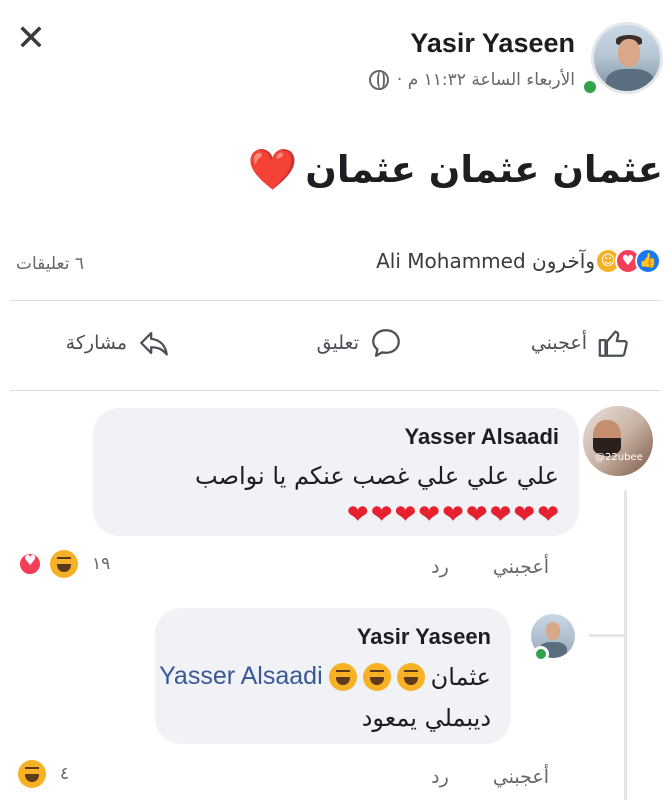  I want to click on like-button: أعجبني, so click(581, 343).